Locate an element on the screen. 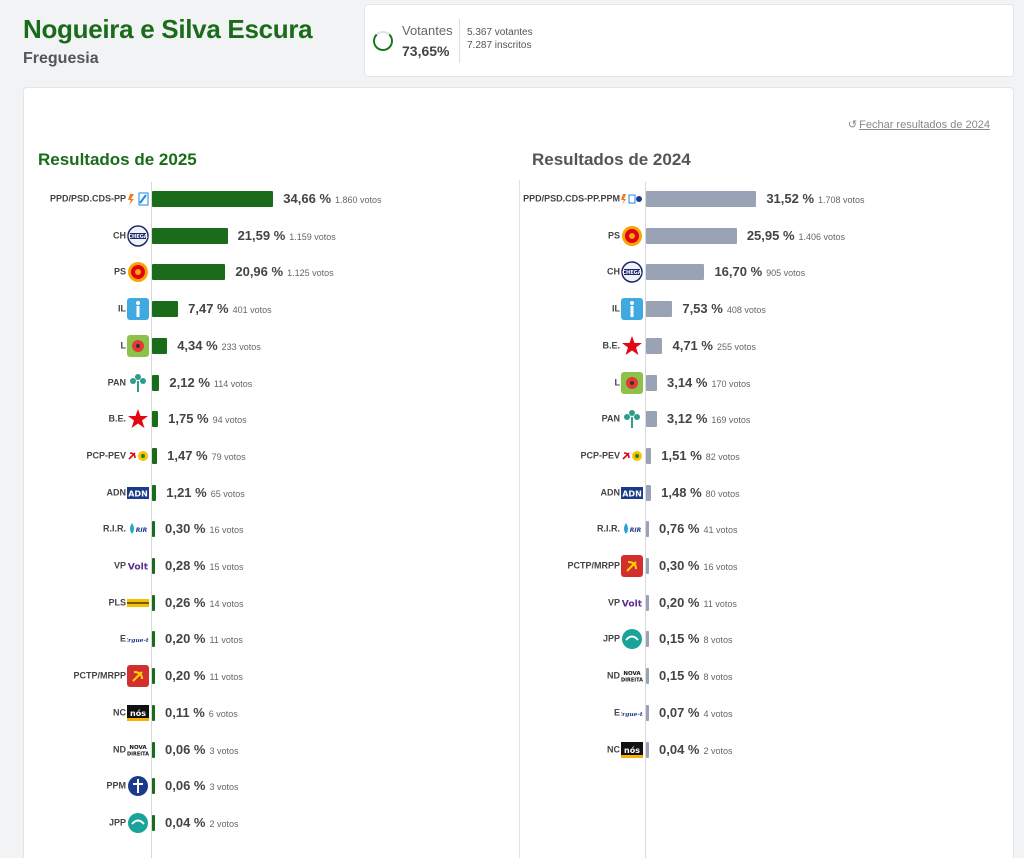 Image resolution: width=1024 pixels, height=858 pixels. ppm-logo is located at coordinates (138, 786).